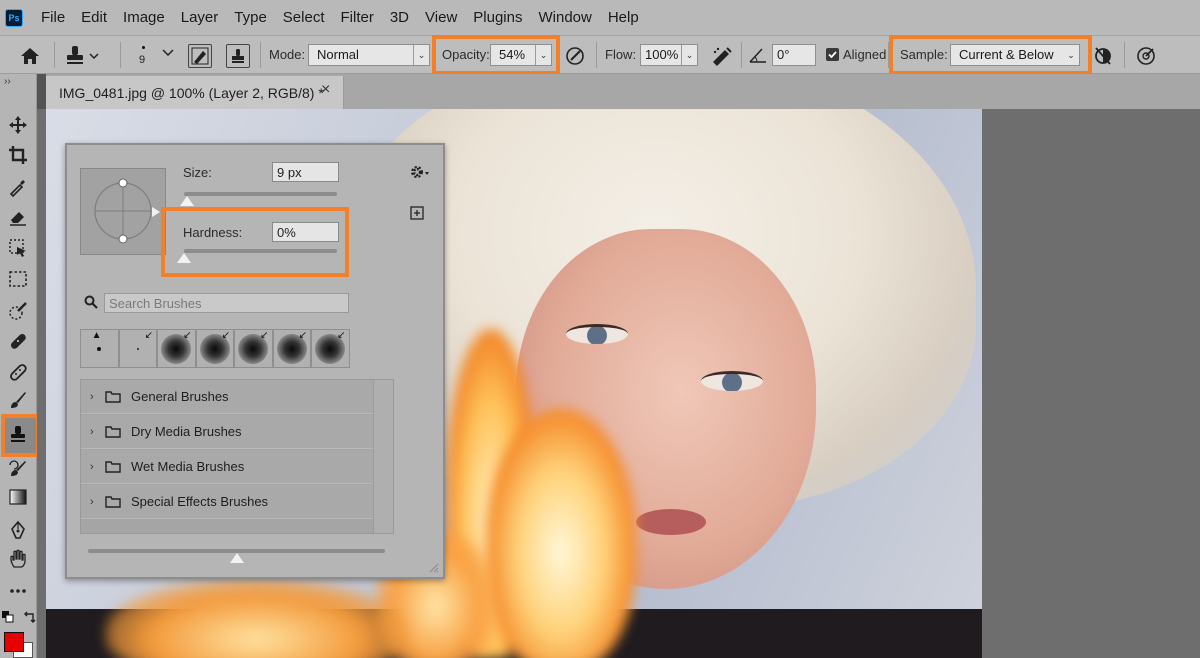  What do you see at coordinates (227, 432) in the screenshot?
I see `brush-folder-dry-media: › Dry Media Brushes` at bounding box center [227, 432].